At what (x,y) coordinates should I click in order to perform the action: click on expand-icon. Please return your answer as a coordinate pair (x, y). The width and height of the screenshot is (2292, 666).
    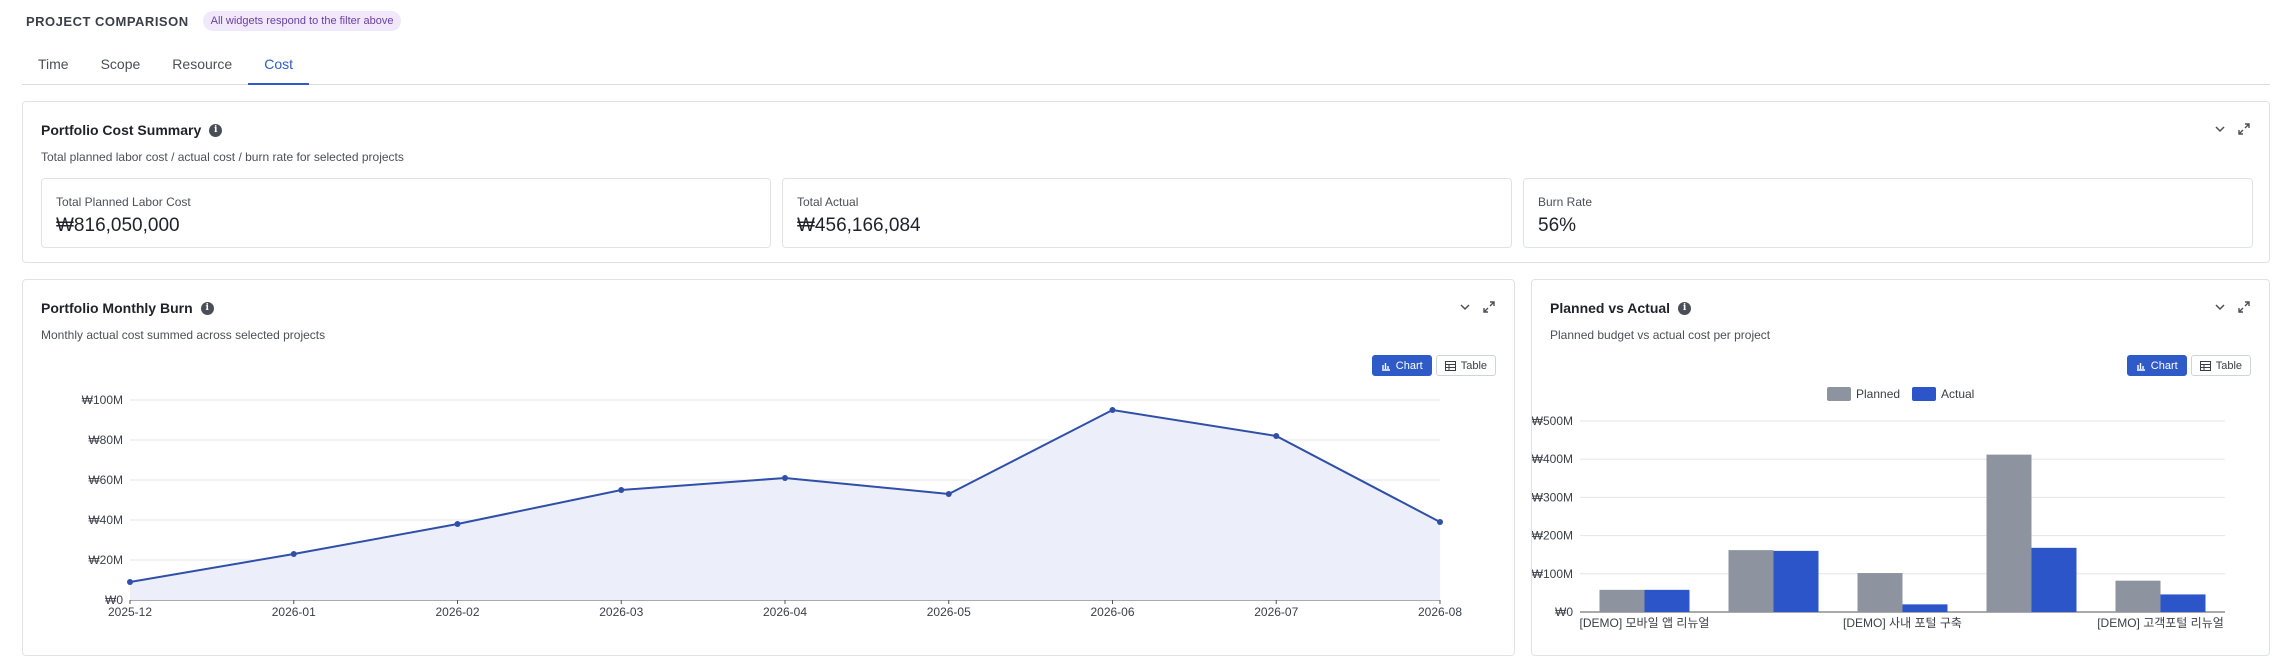
    Looking at the image, I should click on (2244, 129).